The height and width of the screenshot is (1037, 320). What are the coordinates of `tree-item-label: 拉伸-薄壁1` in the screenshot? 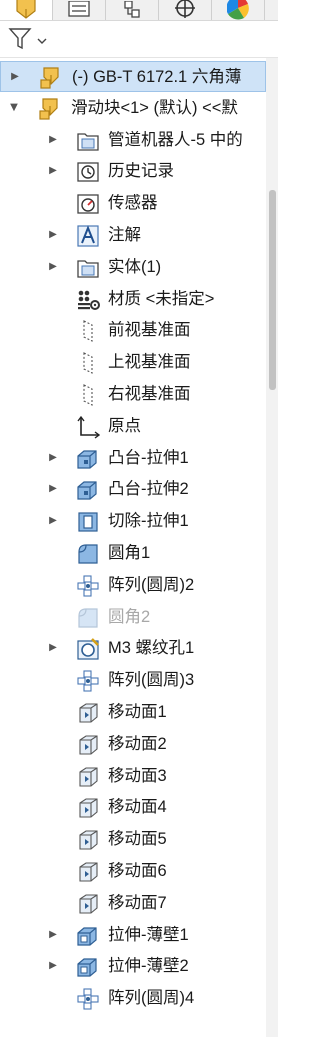 It's located at (148, 934).